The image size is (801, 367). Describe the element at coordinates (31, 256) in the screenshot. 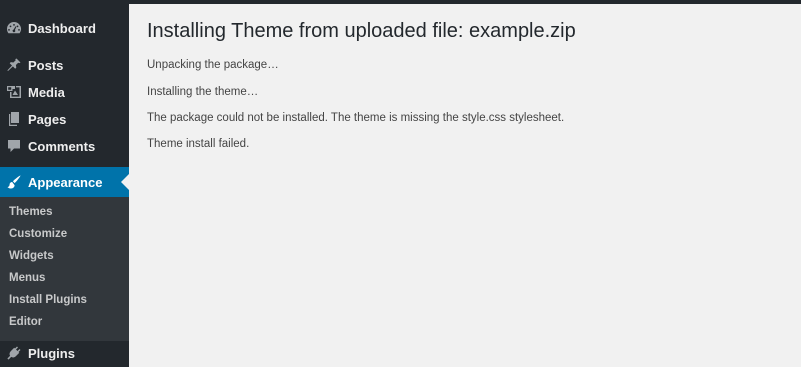

I see `submenu-item-widgets: Widgets` at that location.